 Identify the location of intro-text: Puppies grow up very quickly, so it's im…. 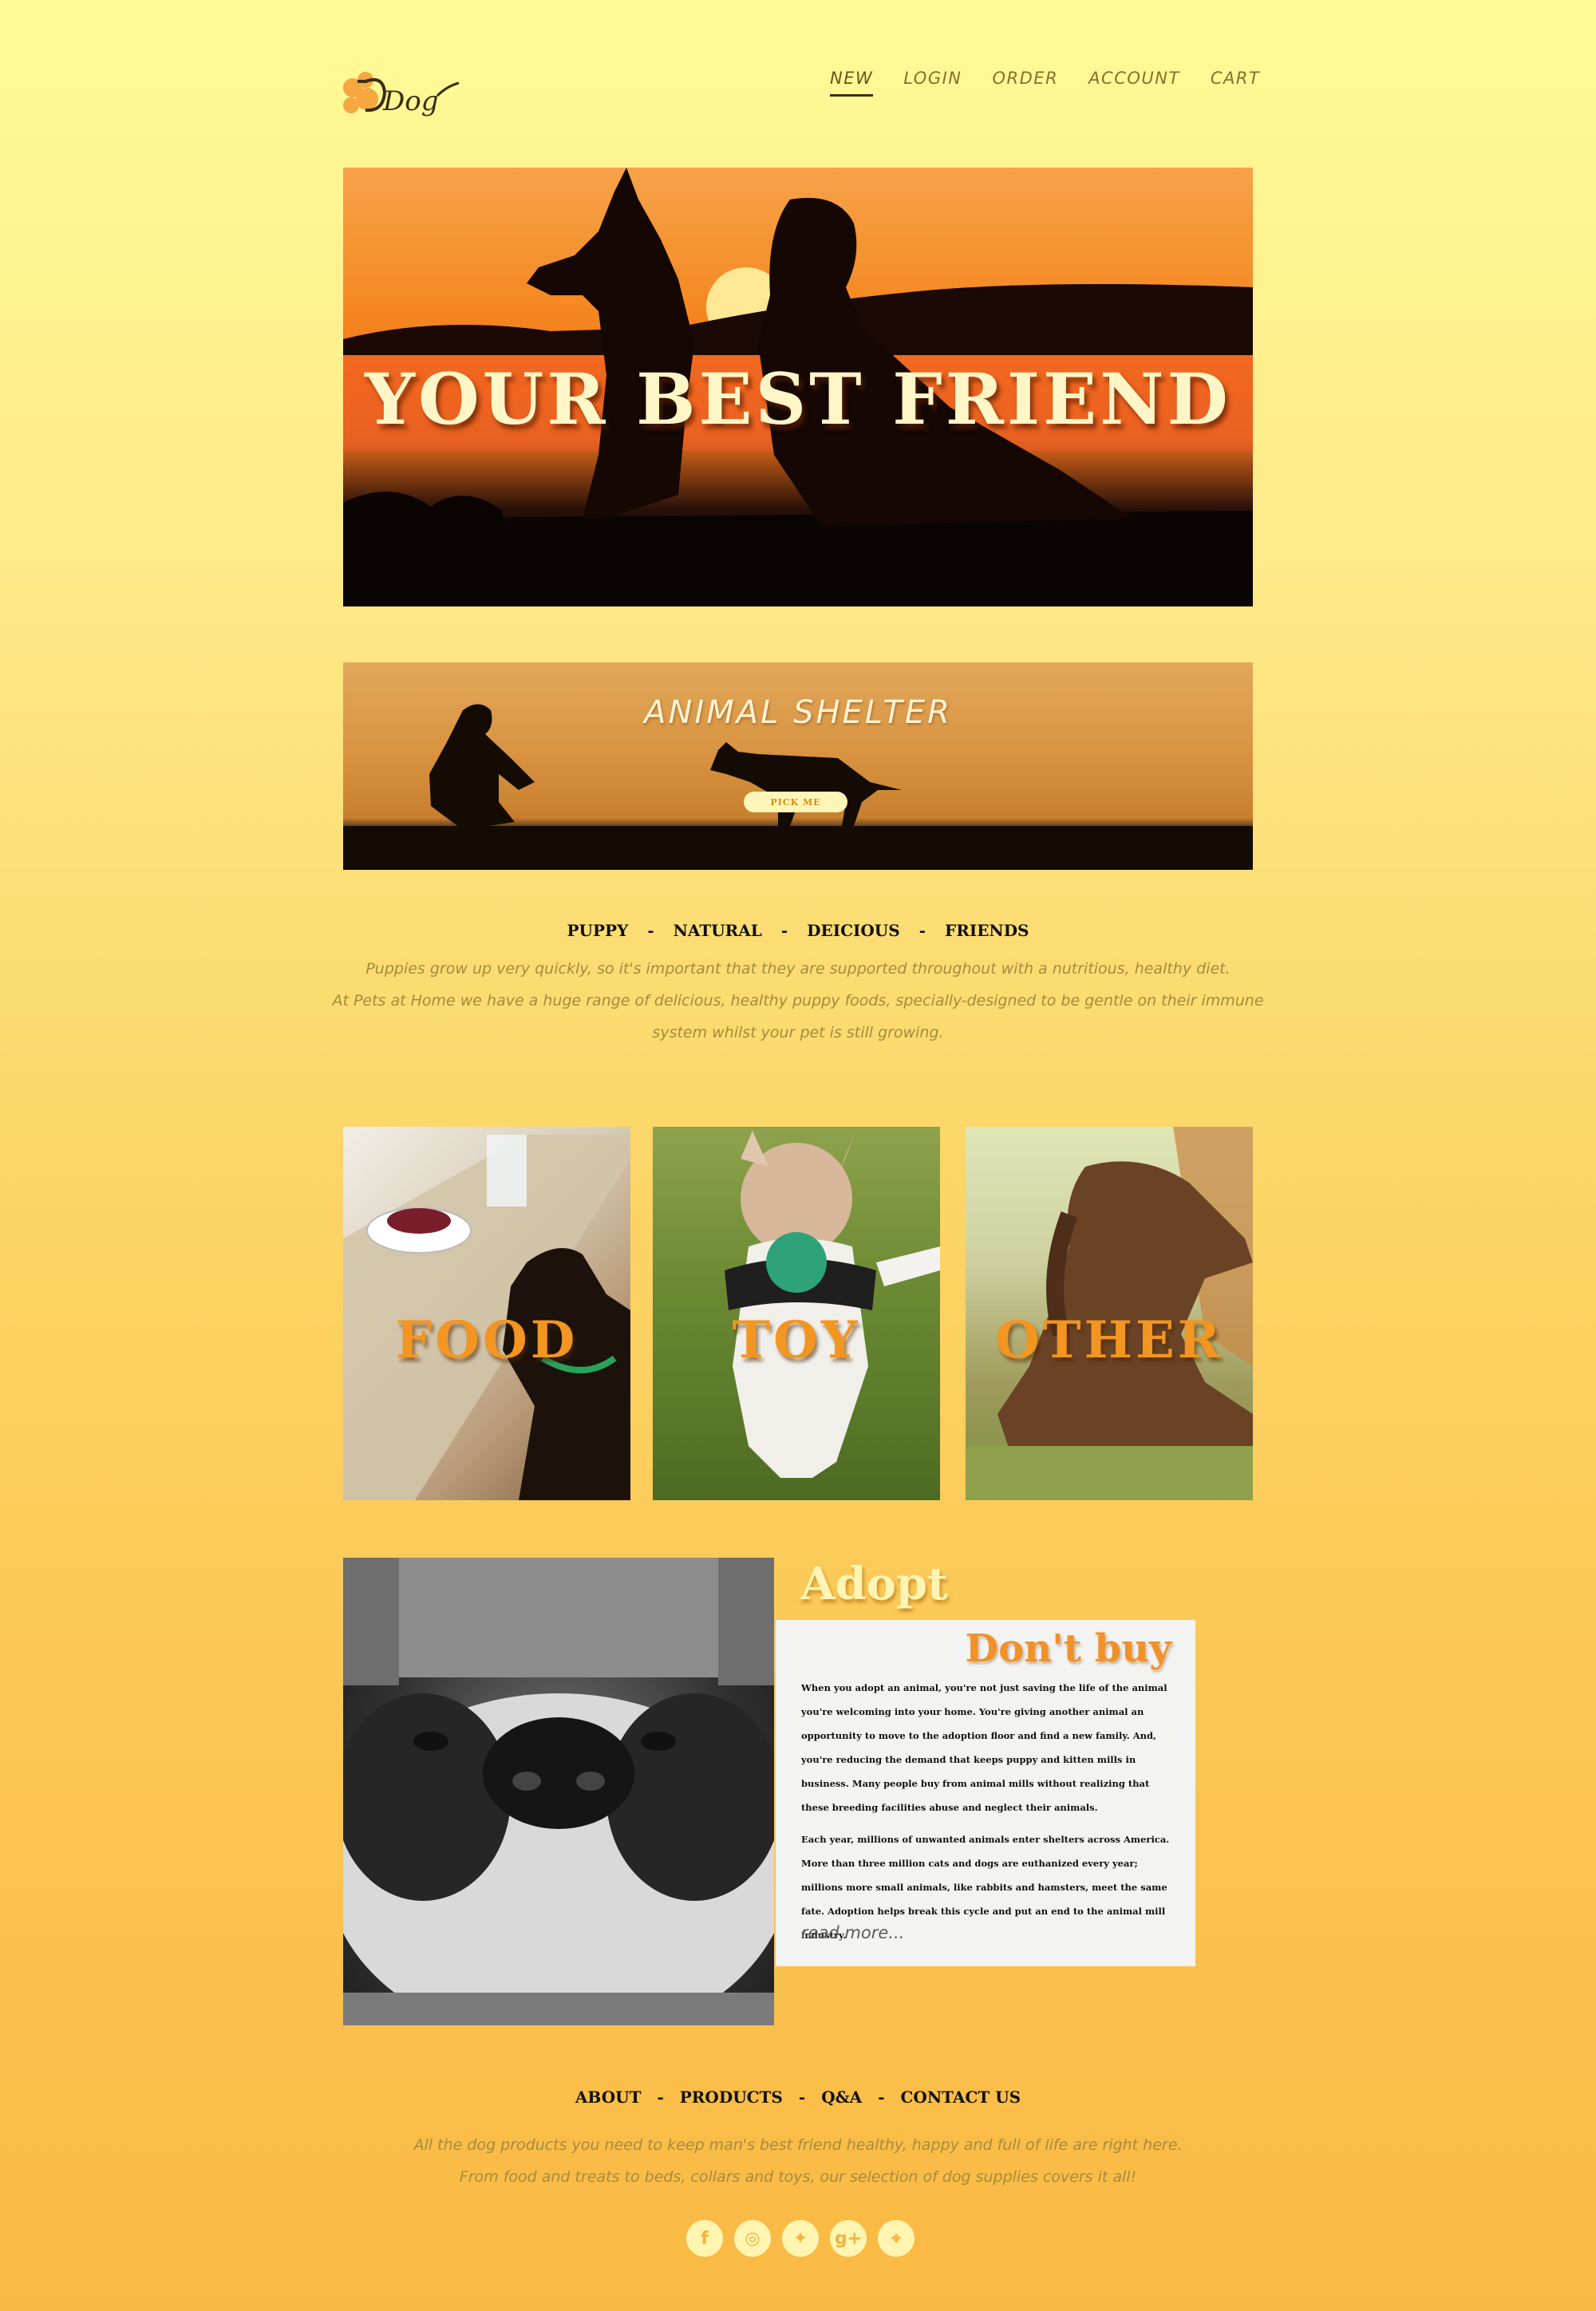
(798, 1001).